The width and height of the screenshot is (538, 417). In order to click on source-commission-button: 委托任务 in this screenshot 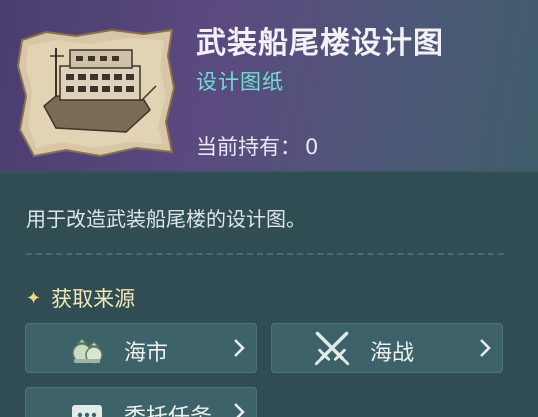, I will do `click(141, 402)`.